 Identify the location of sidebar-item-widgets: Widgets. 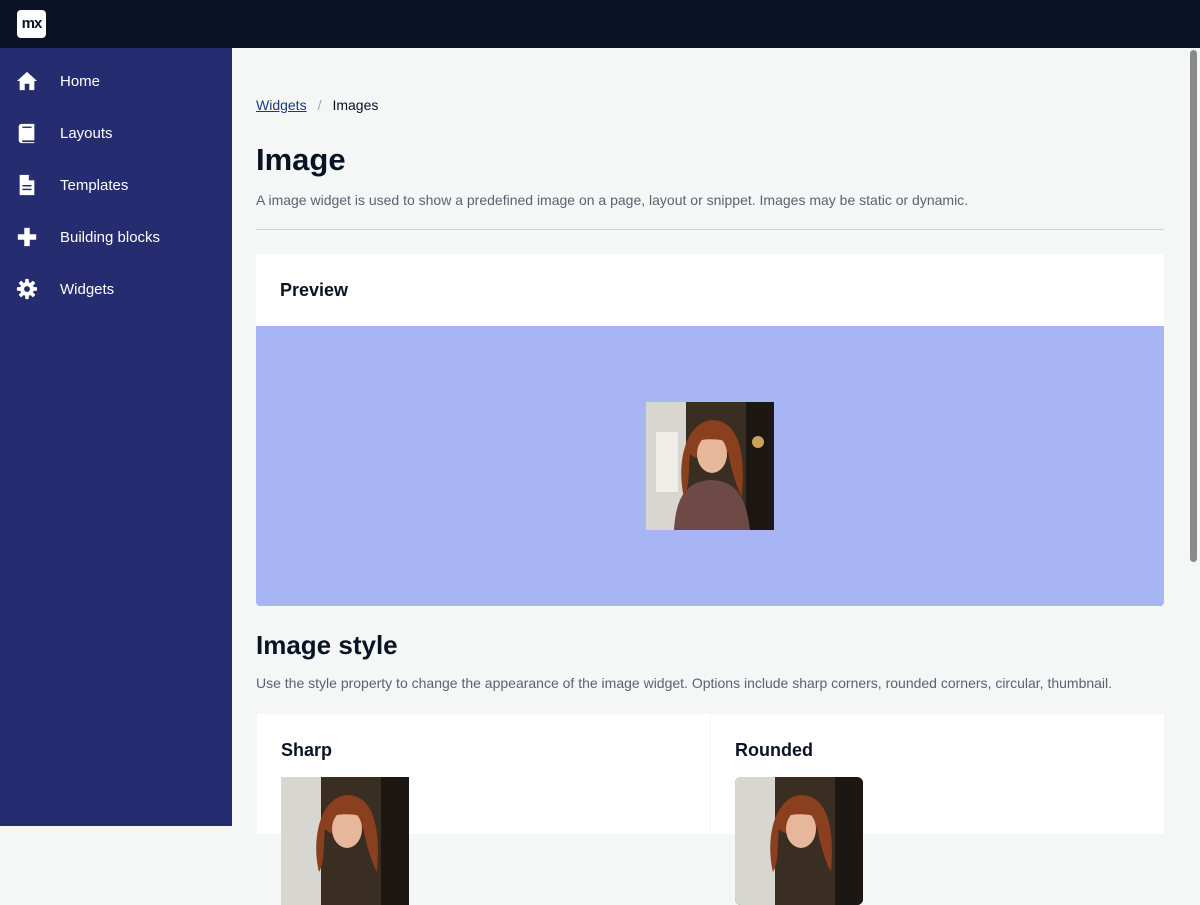
(116, 290).